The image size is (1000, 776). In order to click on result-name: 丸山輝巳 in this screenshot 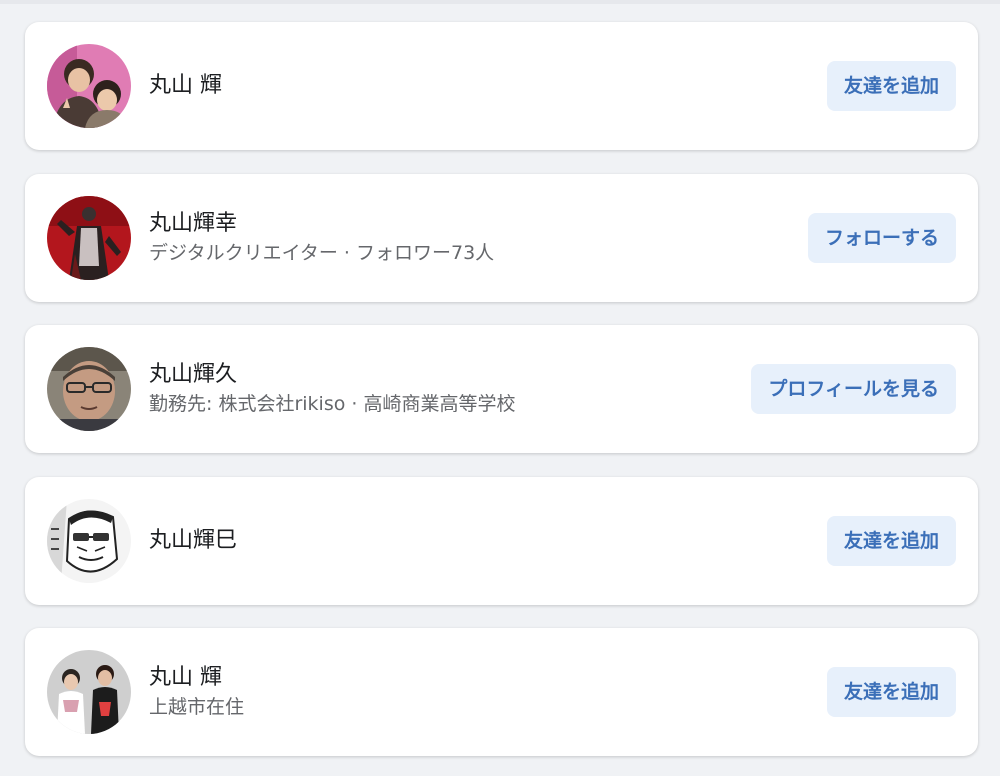, I will do `click(193, 541)`.